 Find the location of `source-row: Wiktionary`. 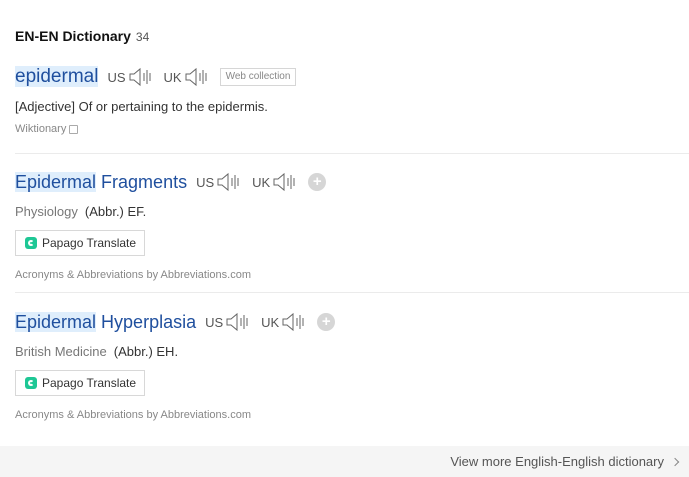

source-row: Wiktionary is located at coordinates (352, 129).